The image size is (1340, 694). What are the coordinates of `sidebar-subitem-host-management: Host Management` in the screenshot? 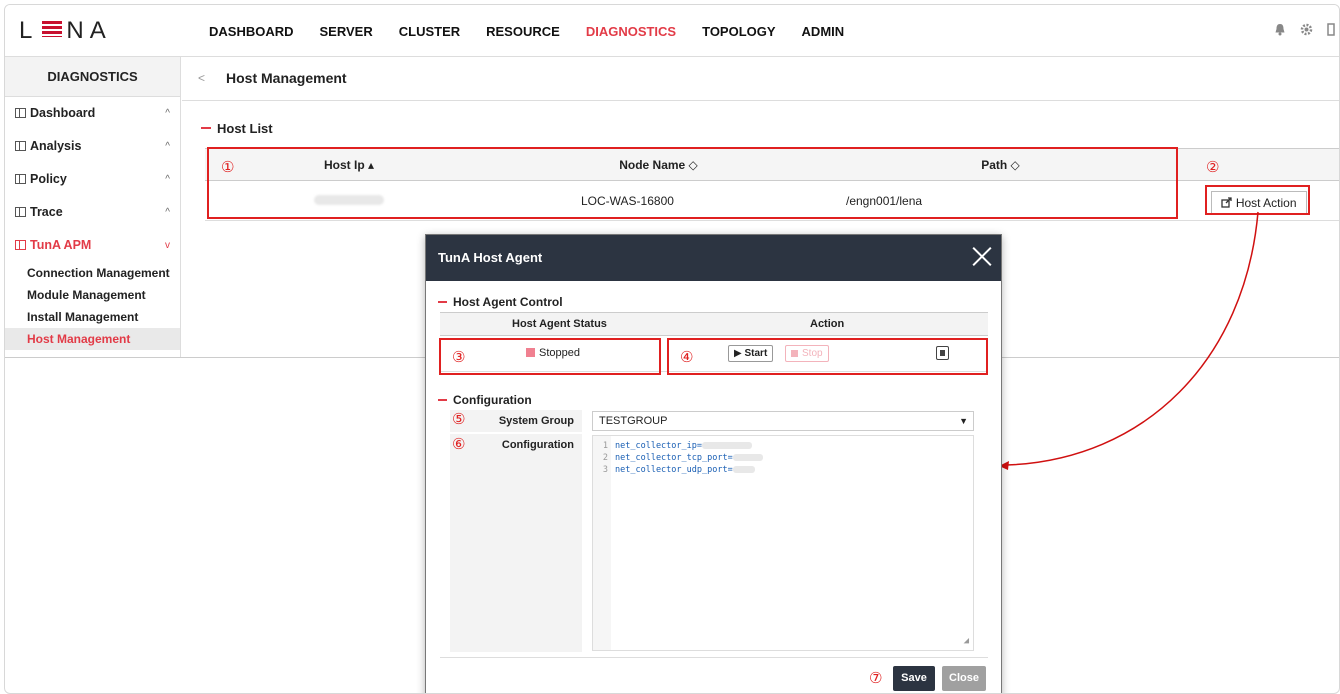 It's located at (92, 339).